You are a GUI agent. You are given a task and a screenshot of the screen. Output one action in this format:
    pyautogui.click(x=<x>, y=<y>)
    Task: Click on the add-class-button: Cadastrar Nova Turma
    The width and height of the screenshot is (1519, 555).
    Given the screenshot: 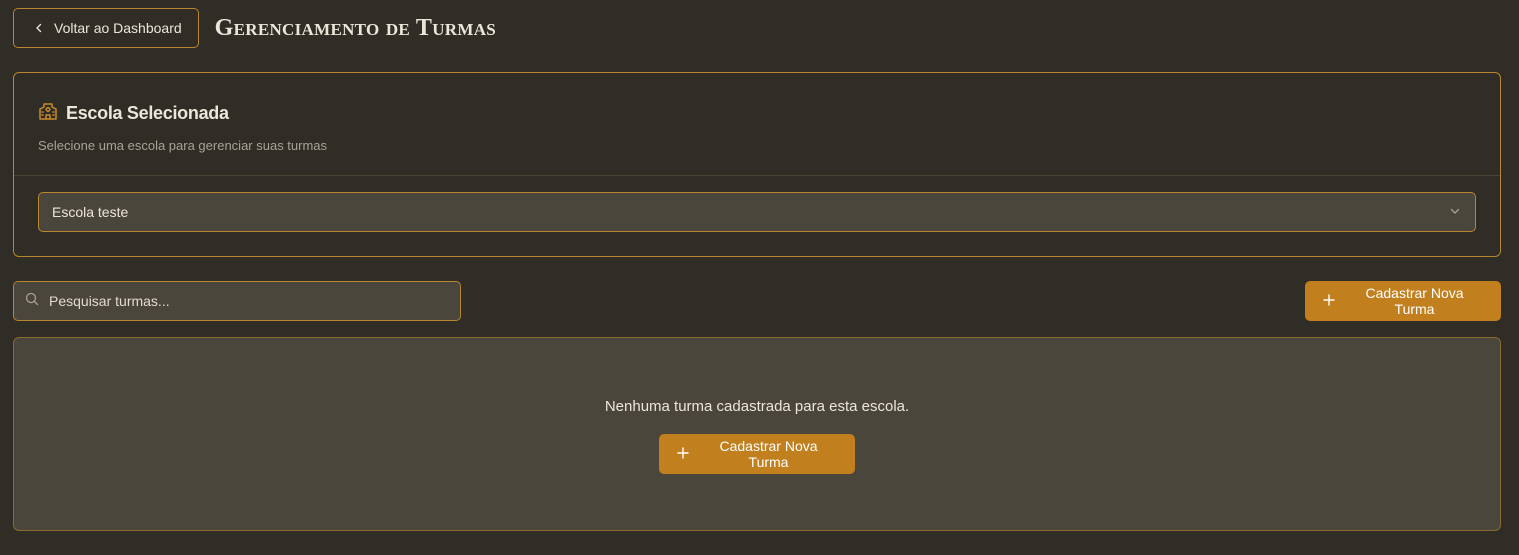 What is the action you would take?
    pyautogui.click(x=1403, y=301)
    